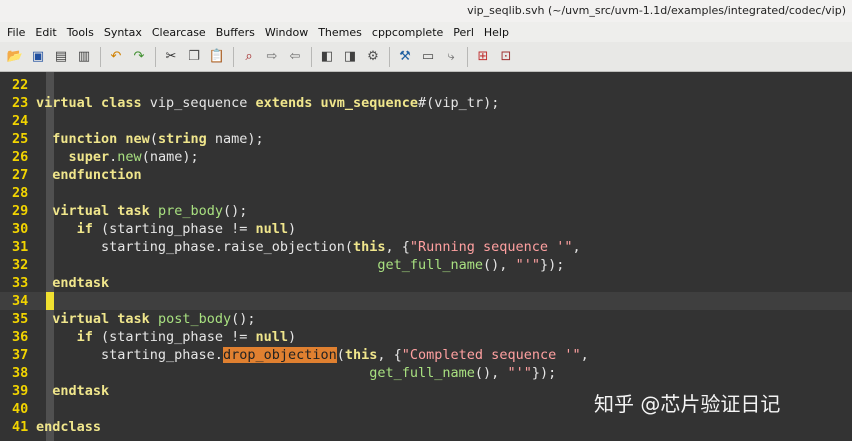 This screenshot has width=852, height=441. I want to click on save-icon: ▣, so click(38, 57).